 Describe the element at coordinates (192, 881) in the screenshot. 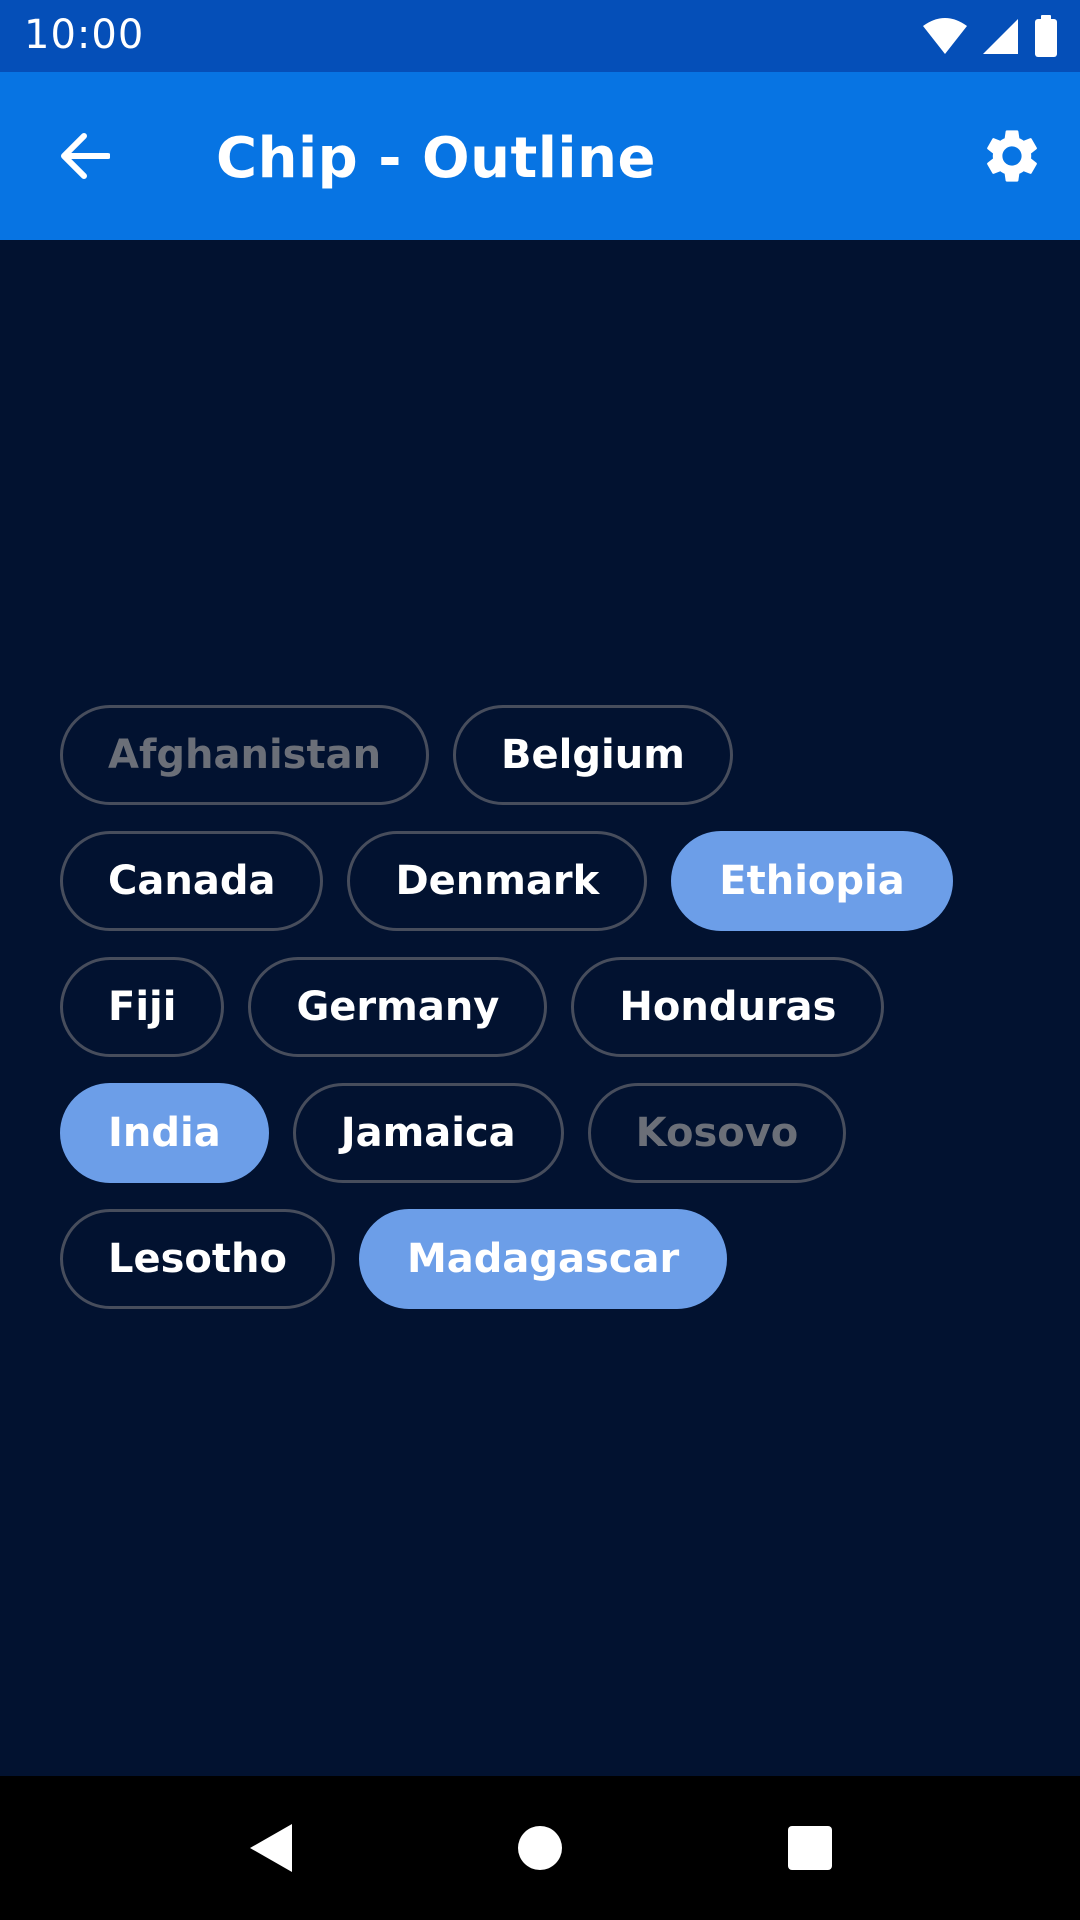

I see `chip-canada: Canada` at that location.